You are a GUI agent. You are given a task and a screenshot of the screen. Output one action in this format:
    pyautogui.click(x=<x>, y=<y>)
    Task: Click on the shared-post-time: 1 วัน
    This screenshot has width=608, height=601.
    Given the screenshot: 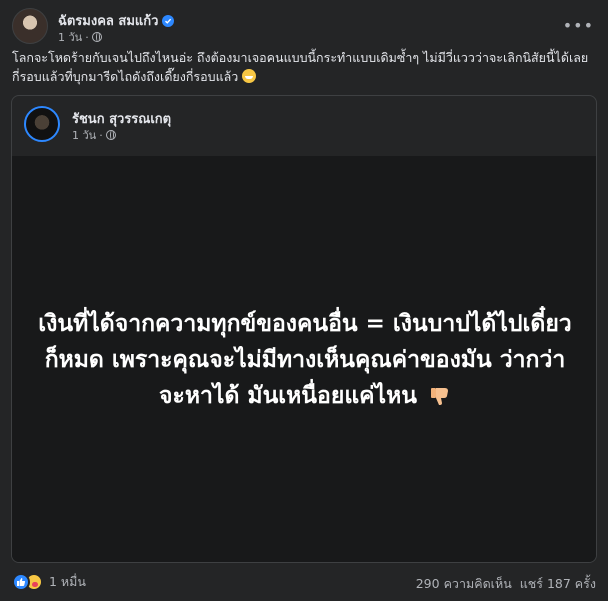 What is the action you would take?
    pyautogui.click(x=84, y=135)
    